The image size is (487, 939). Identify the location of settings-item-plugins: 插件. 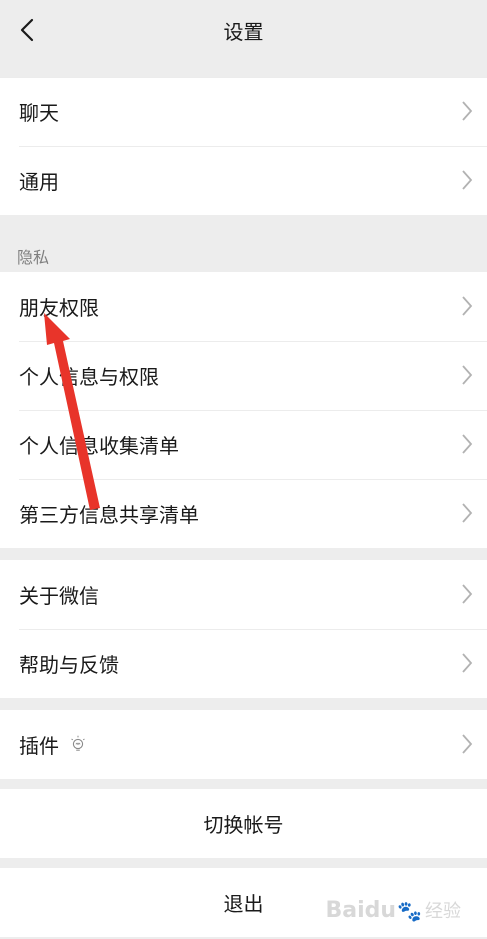
(243, 744).